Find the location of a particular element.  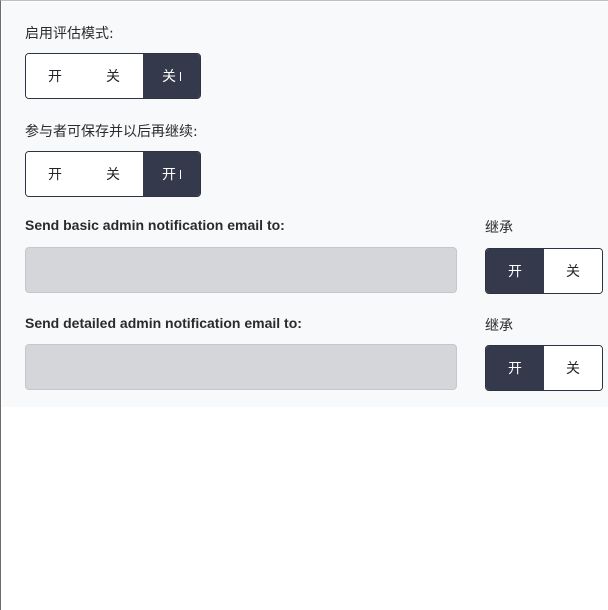

save-resume-label: 参与者可保存并以后再继续: is located at coordinates (111, 132).